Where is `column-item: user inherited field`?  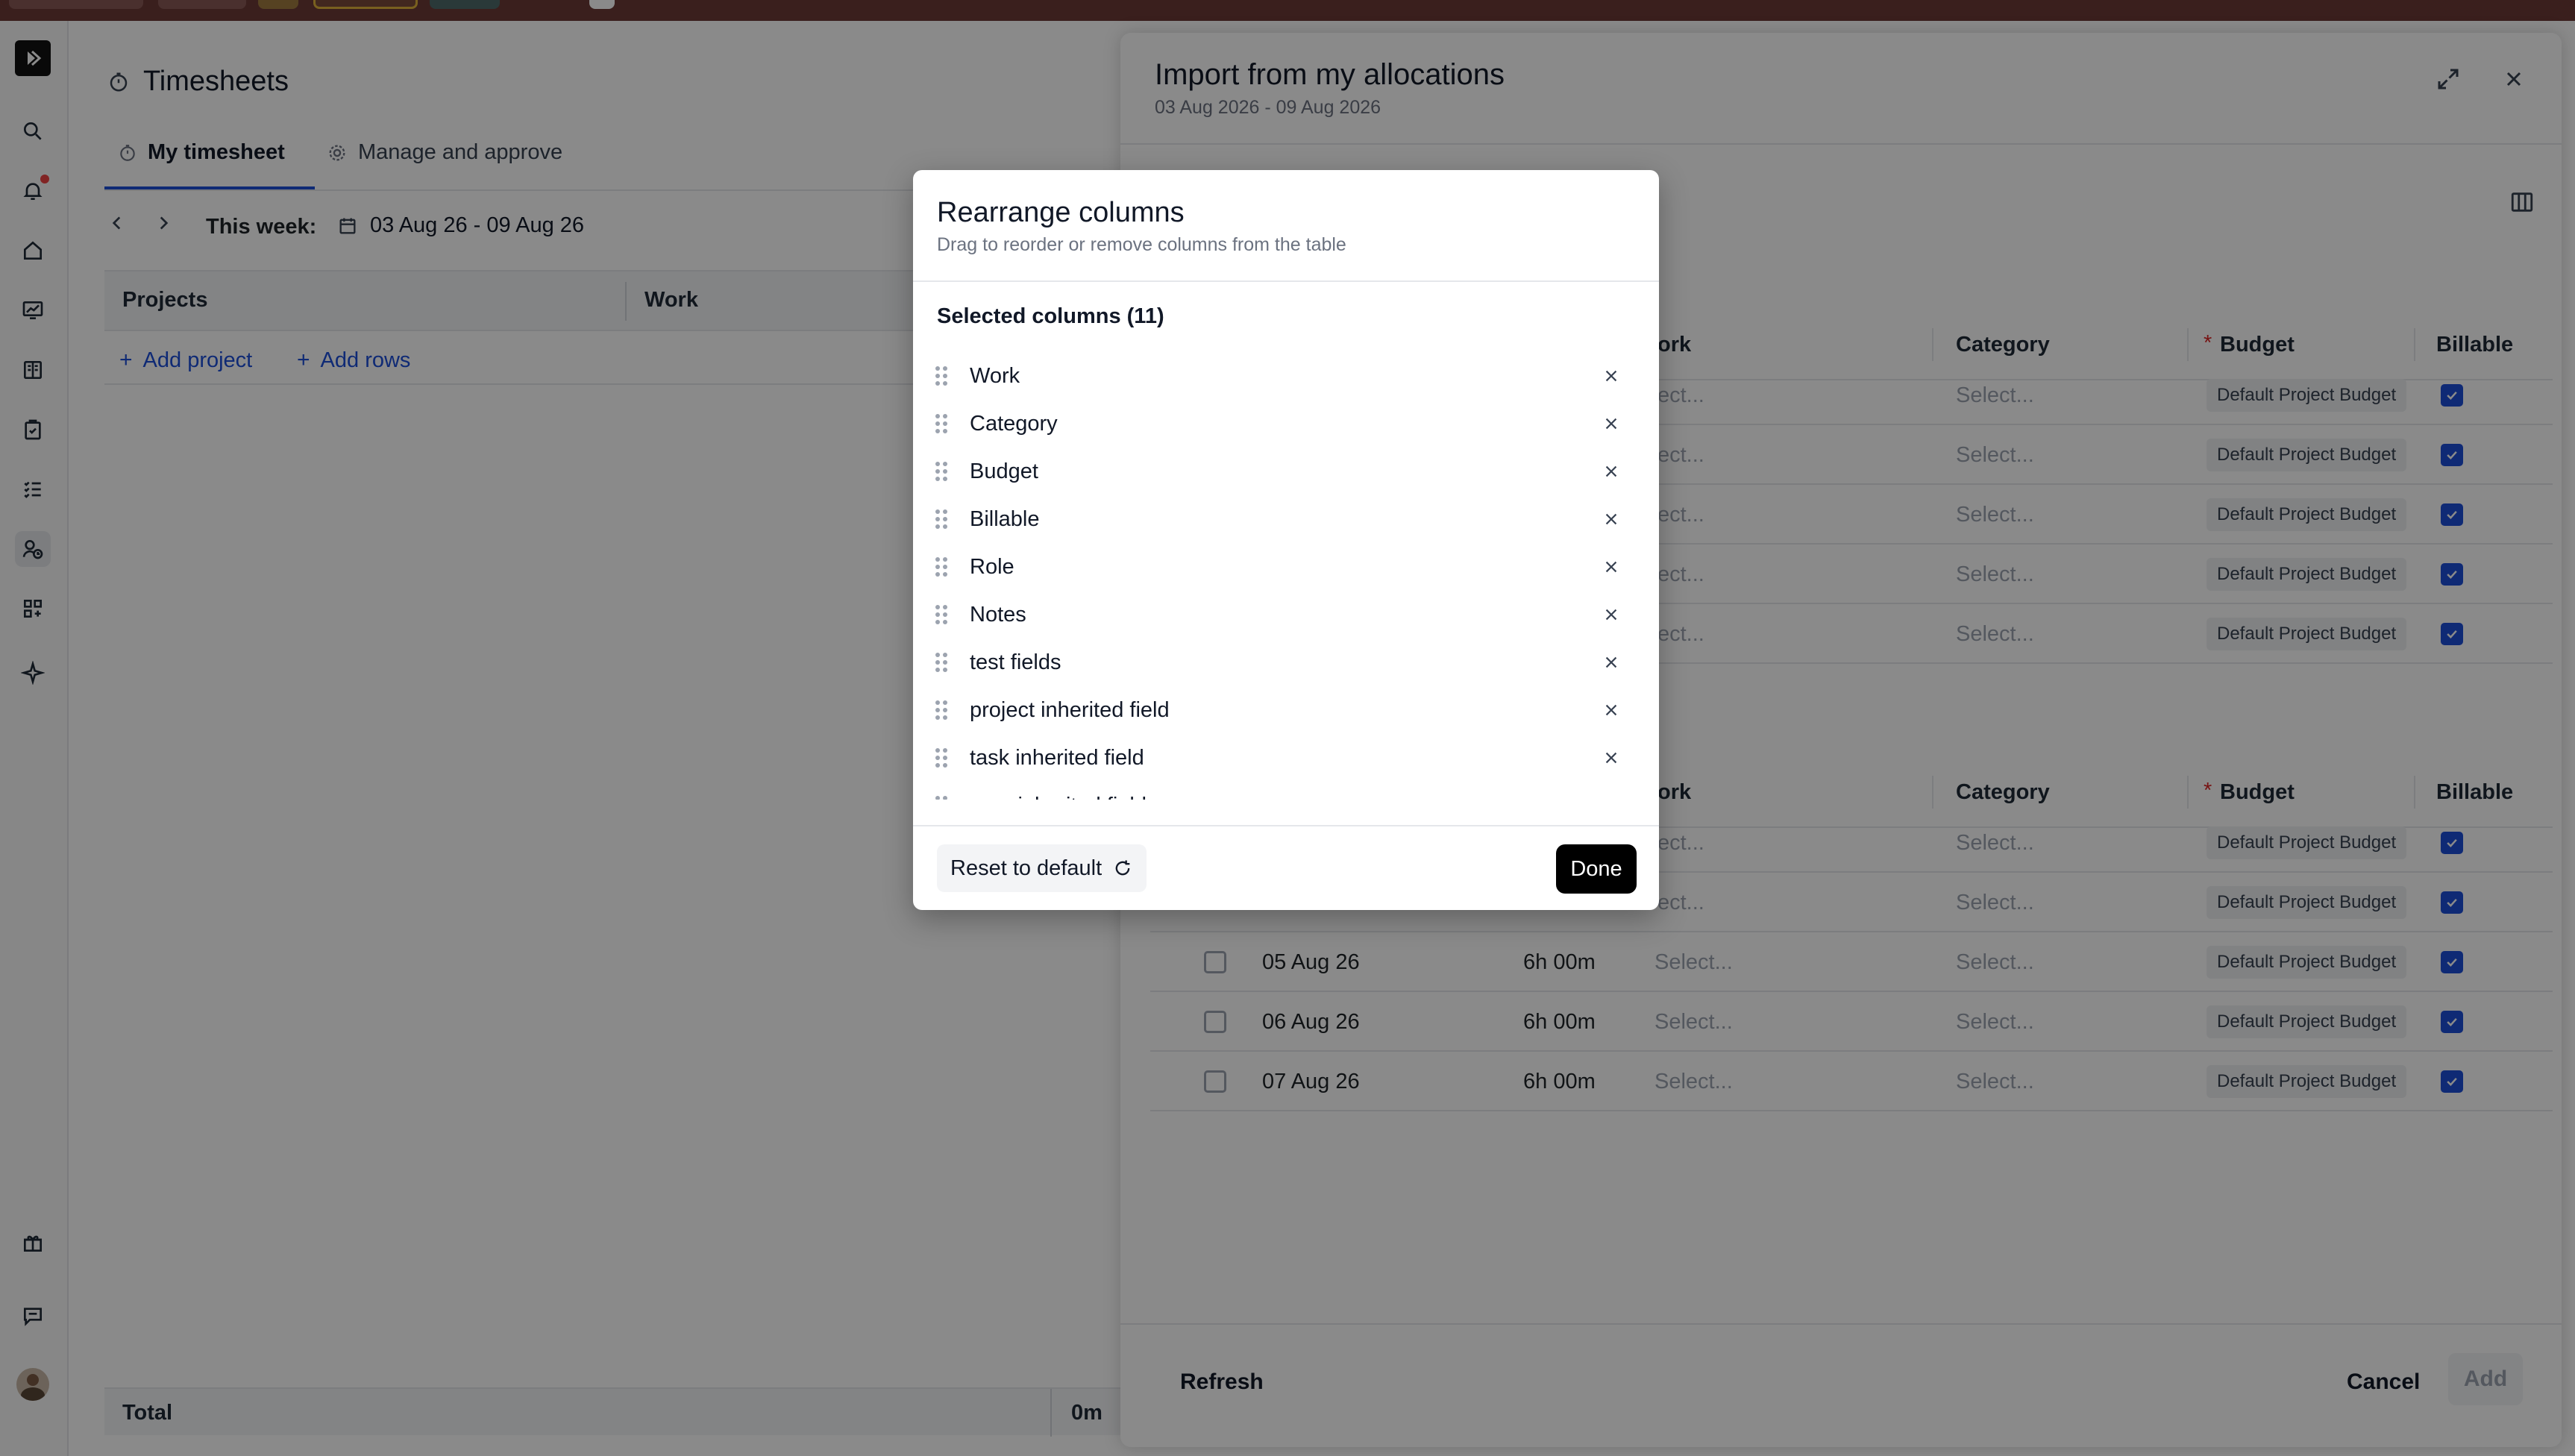 column-item: user inherited field is located at coordinates (1286, 791).